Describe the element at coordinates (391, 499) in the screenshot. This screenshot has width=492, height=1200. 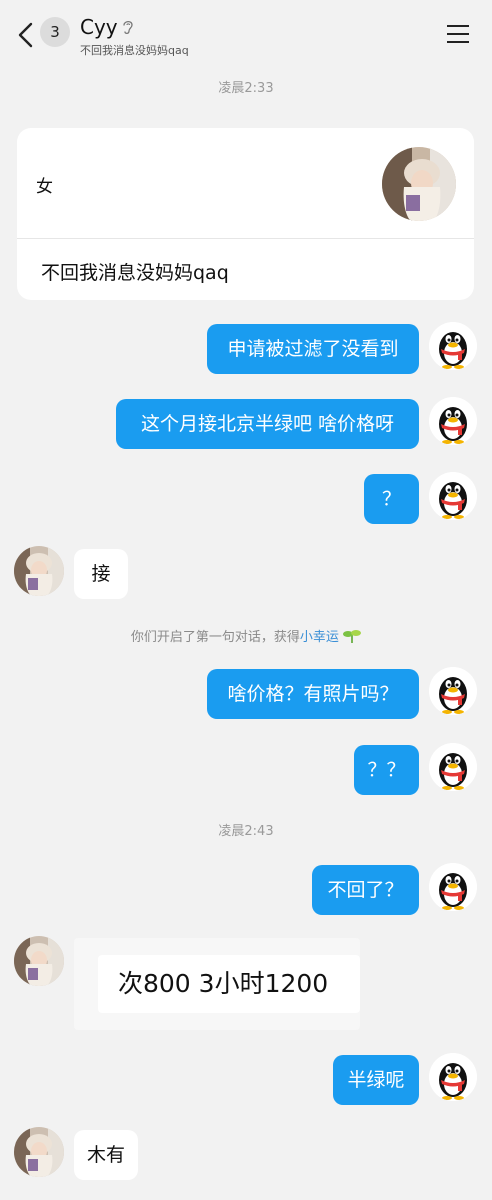
I see `outgoing-message: ？` at that location.